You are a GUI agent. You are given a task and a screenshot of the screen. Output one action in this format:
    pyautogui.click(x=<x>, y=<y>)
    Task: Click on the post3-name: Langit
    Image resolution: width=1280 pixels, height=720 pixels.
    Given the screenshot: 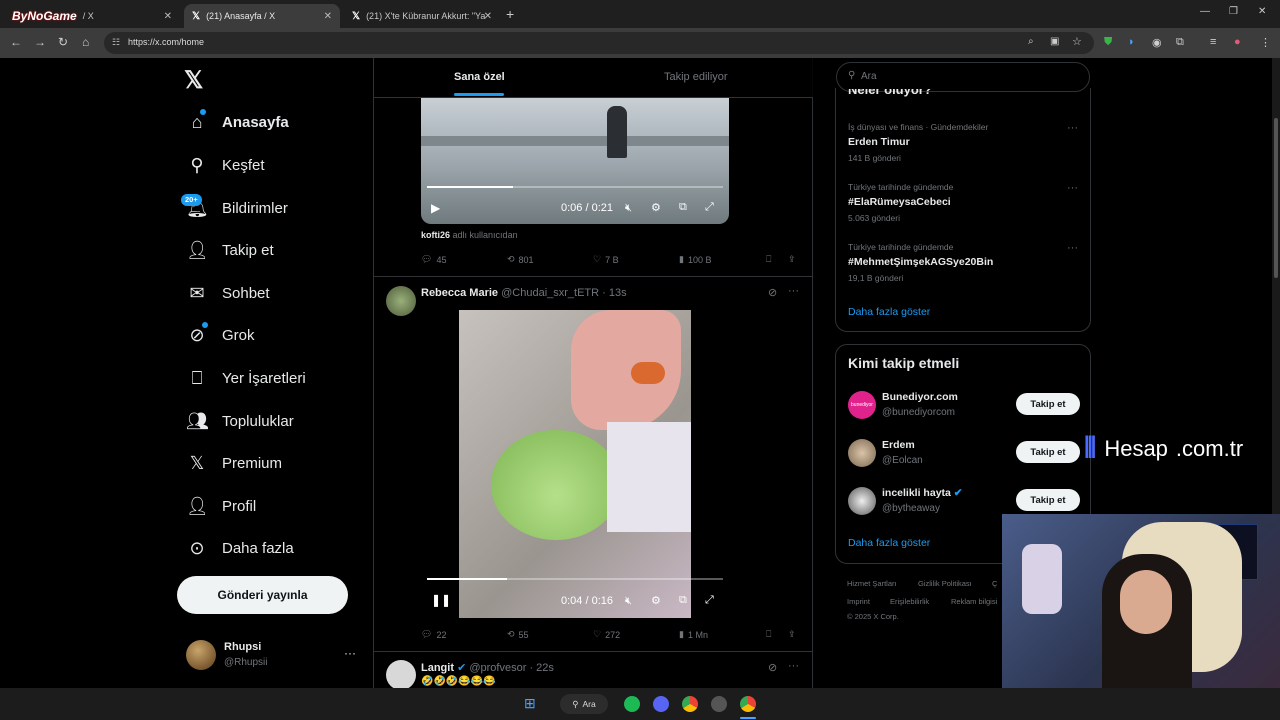 What is the action you would take?
    pyautogui.click(x=437, y=668)
    